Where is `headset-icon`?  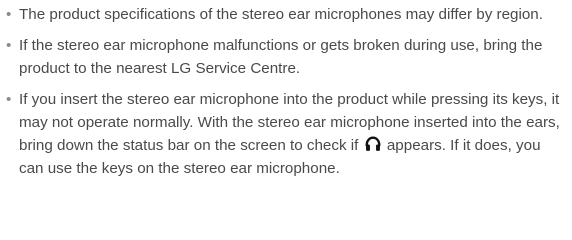
headset-icon is located at coordinates (373, 144).